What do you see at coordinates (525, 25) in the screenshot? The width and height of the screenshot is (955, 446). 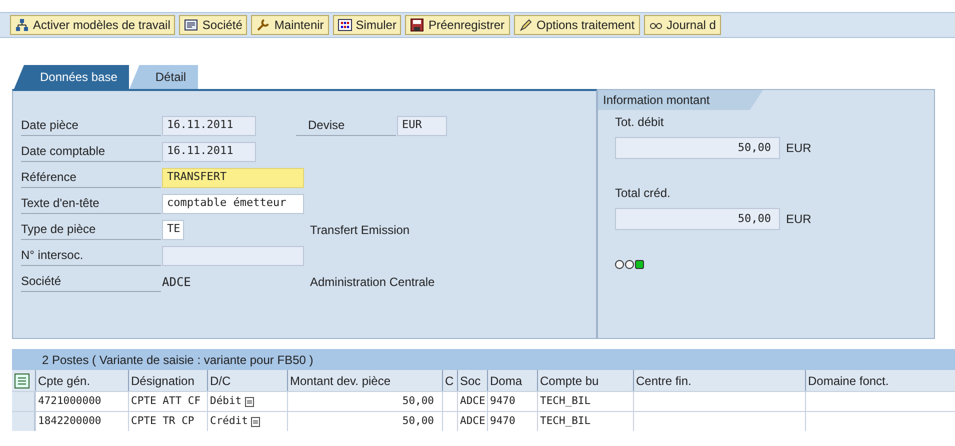 I see `pencil-icon` at bounding box center [525, 25].